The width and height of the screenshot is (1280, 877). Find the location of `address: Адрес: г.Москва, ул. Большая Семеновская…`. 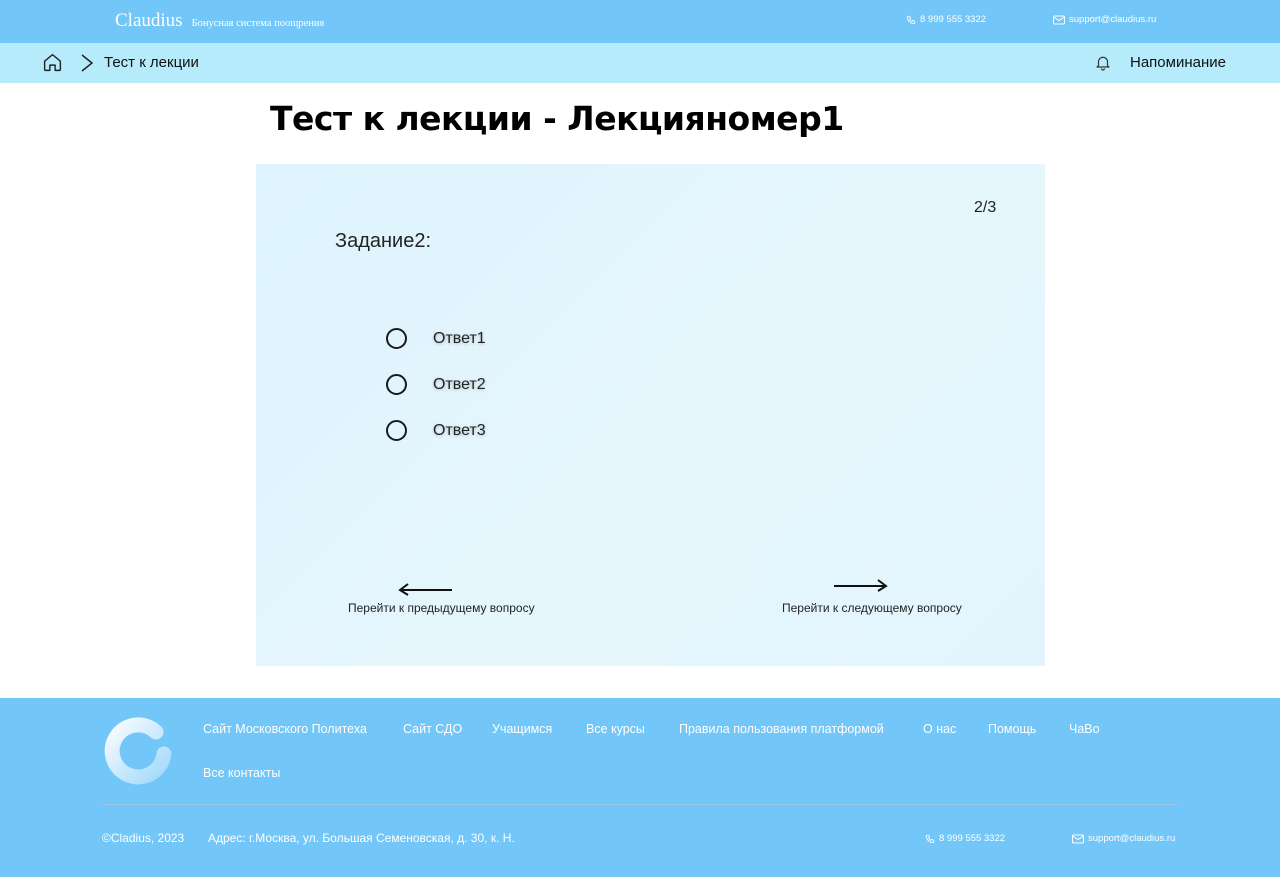

address: Адрес: г.Москва, ул. Большая Семеновская… is located at coordinates (361, 838).